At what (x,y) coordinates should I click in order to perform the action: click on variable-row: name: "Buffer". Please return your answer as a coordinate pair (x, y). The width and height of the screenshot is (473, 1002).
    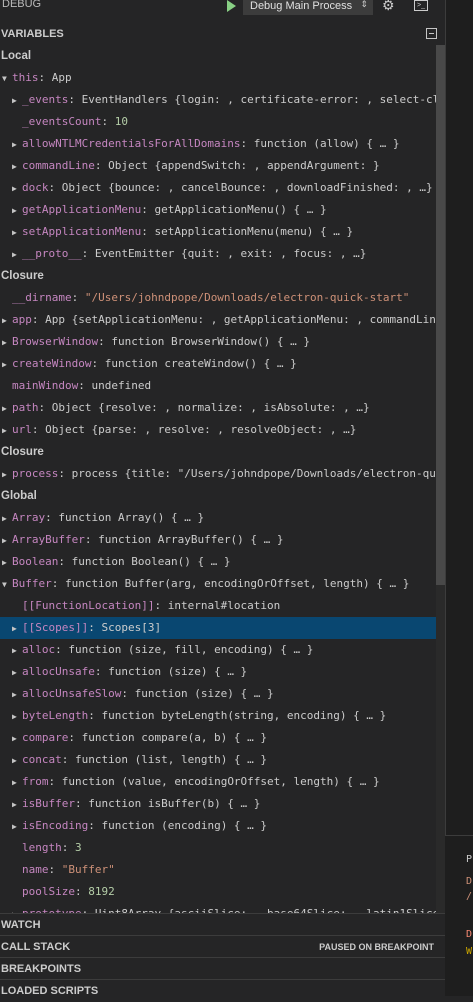
    Looking at the image, I should click on (222, 870).